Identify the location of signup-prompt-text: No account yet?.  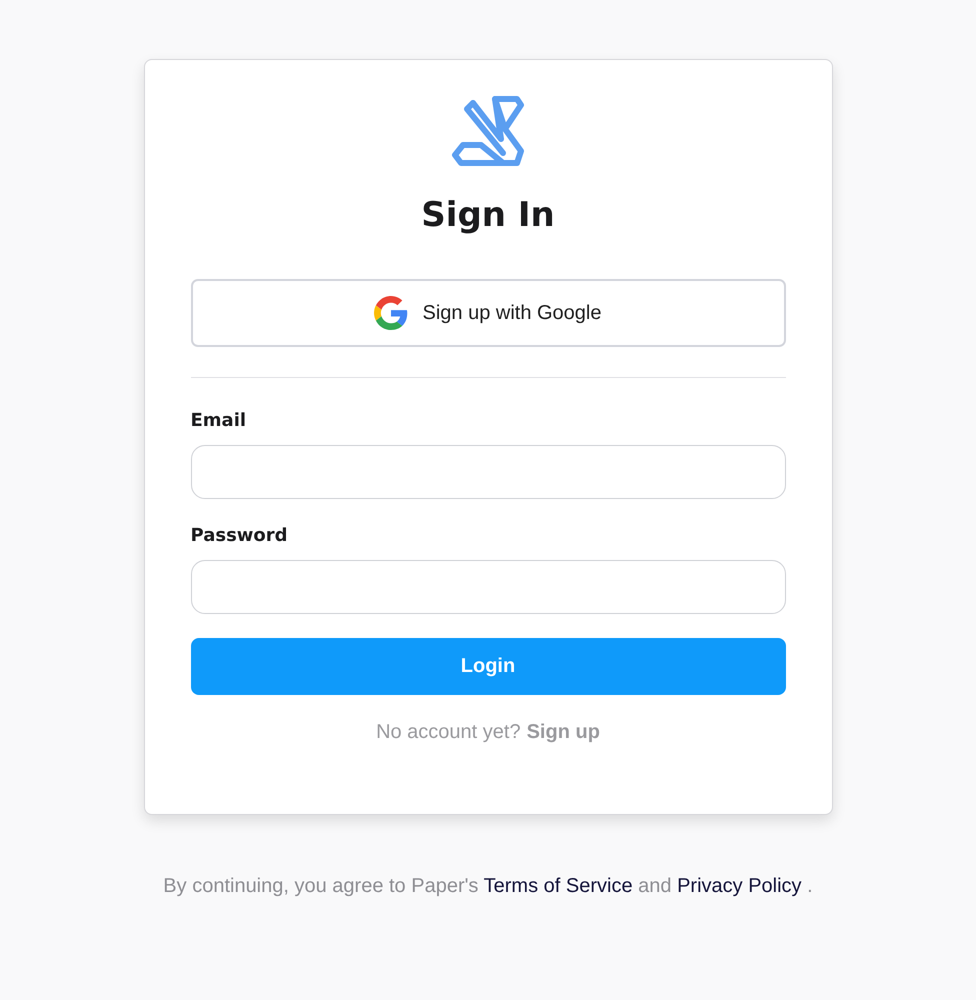
(448, 732).